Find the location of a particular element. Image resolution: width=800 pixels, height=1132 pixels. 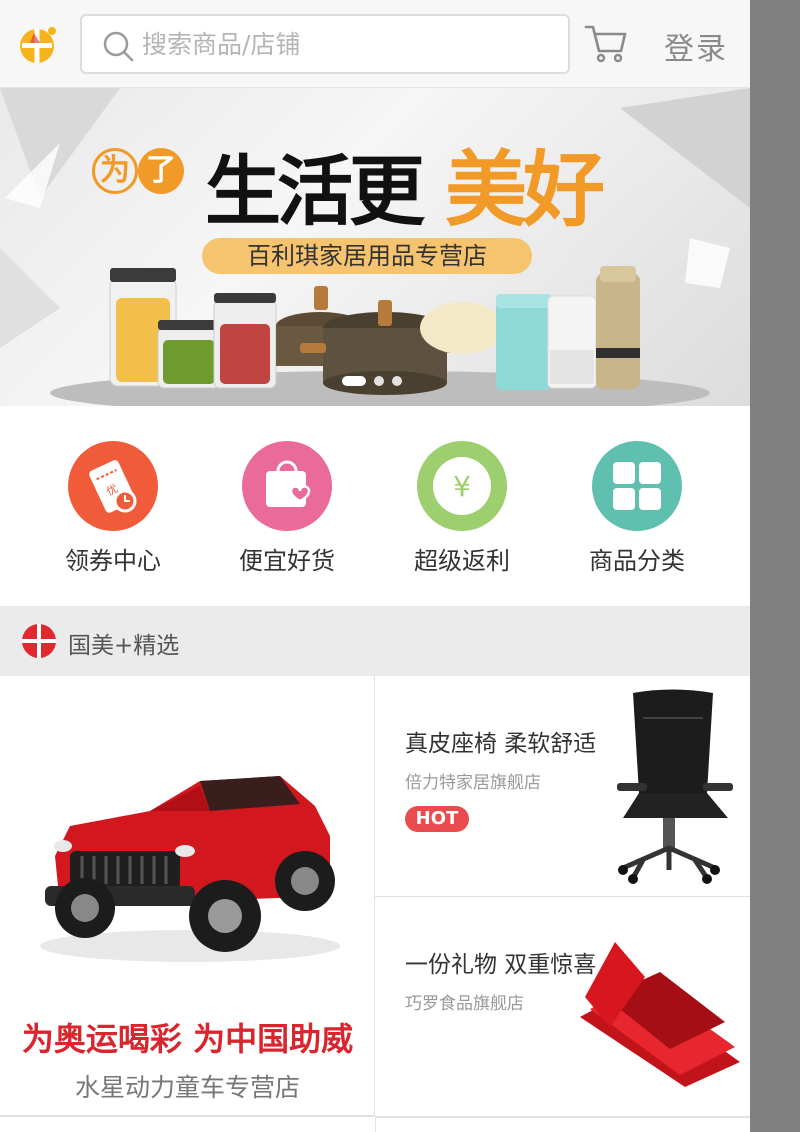

quick-nav-label: 领券中心 is located at coordinates (113, 561).